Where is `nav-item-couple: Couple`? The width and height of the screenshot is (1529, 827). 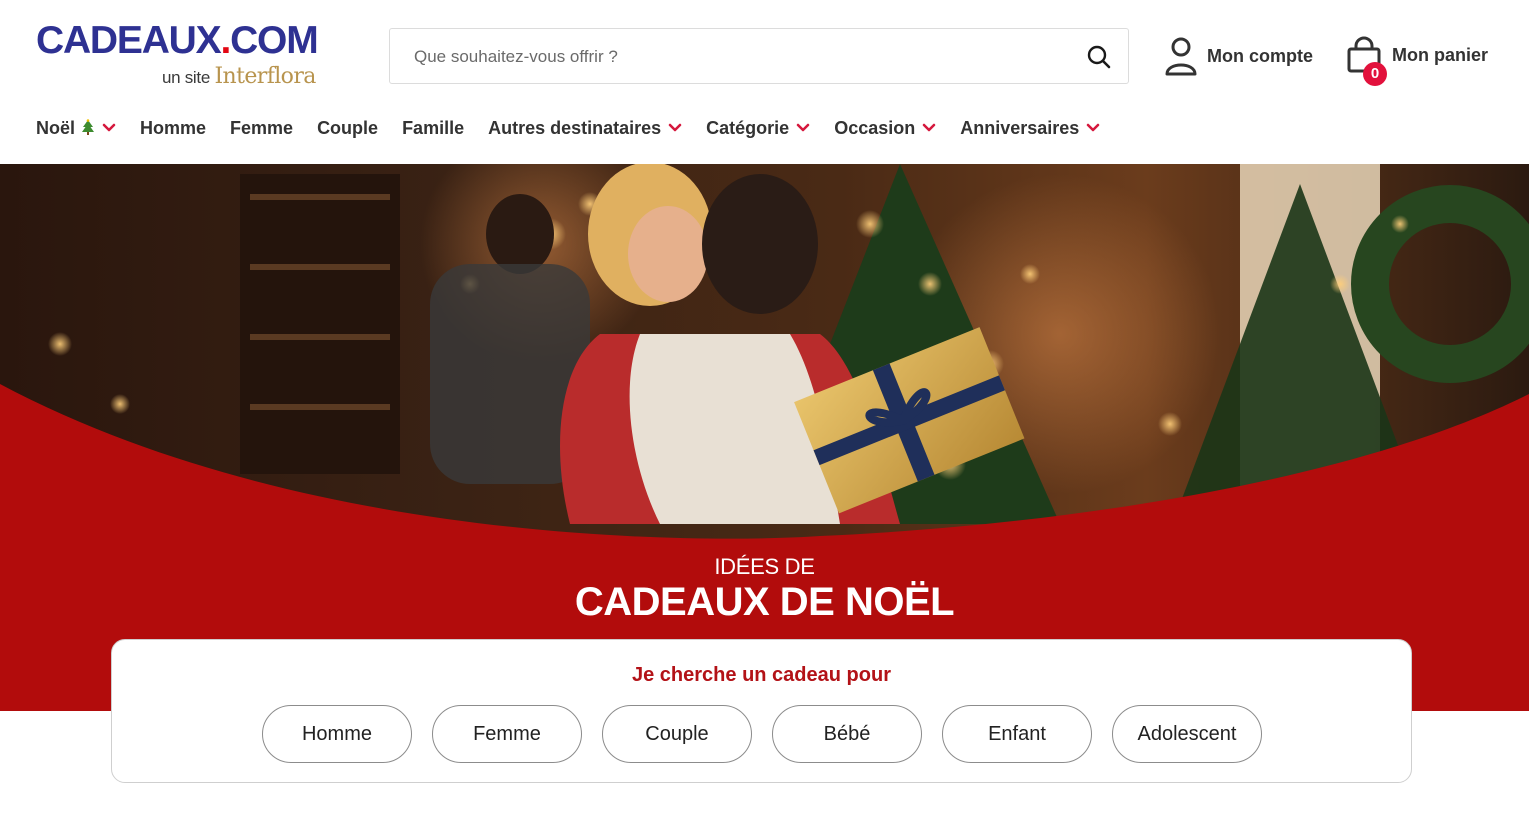 nav-item-couple: Couple is located at coordinates (347, 128).